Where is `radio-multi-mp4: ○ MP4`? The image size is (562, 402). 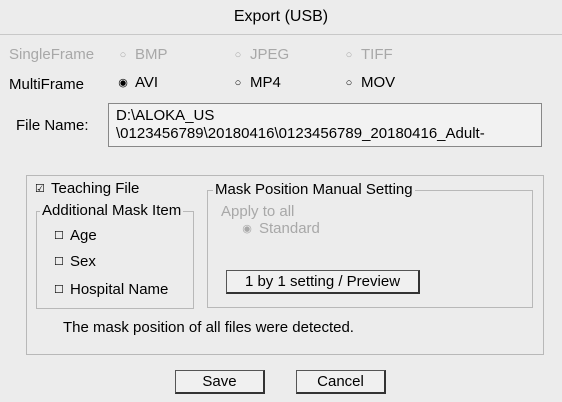 radio-multi-mp4: ○ MP4 is located at coordinates (256, 82).